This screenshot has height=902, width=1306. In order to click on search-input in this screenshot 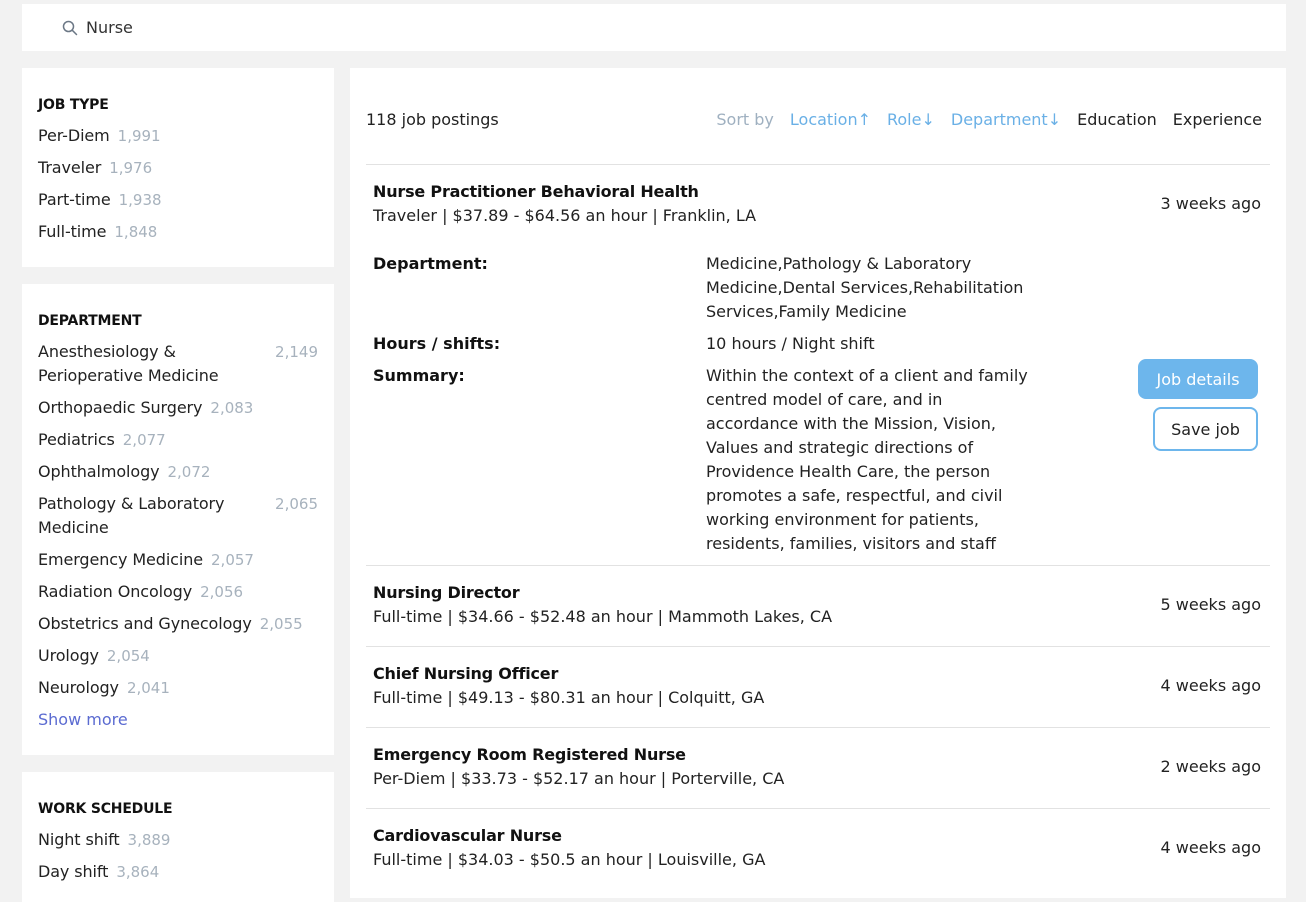, I will do `click(386, 27)`.